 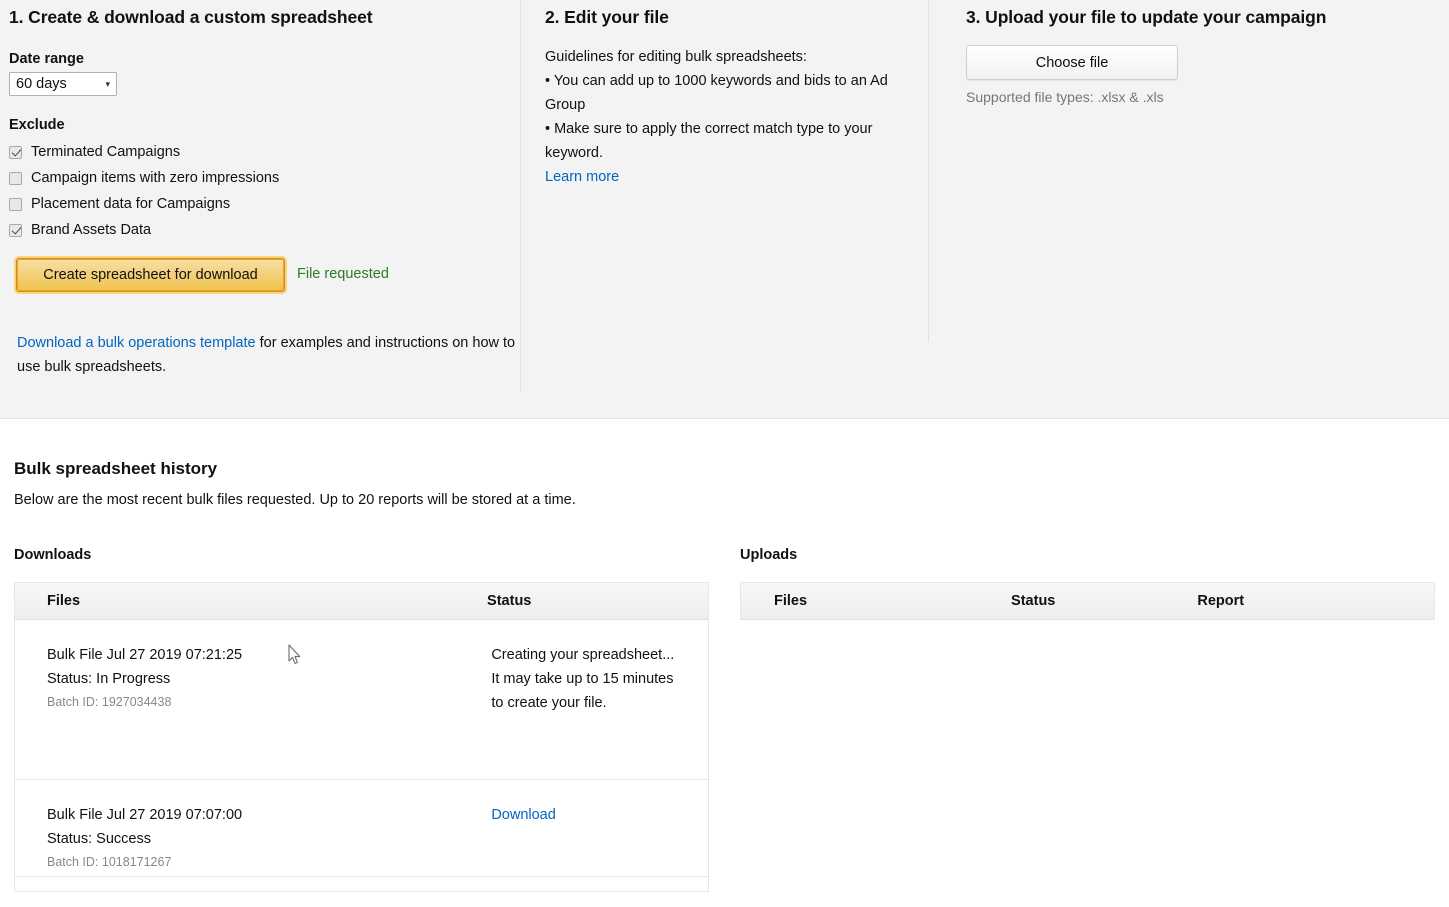 I want to click on file-requested-status: File requested, so click(x=343, y=274).